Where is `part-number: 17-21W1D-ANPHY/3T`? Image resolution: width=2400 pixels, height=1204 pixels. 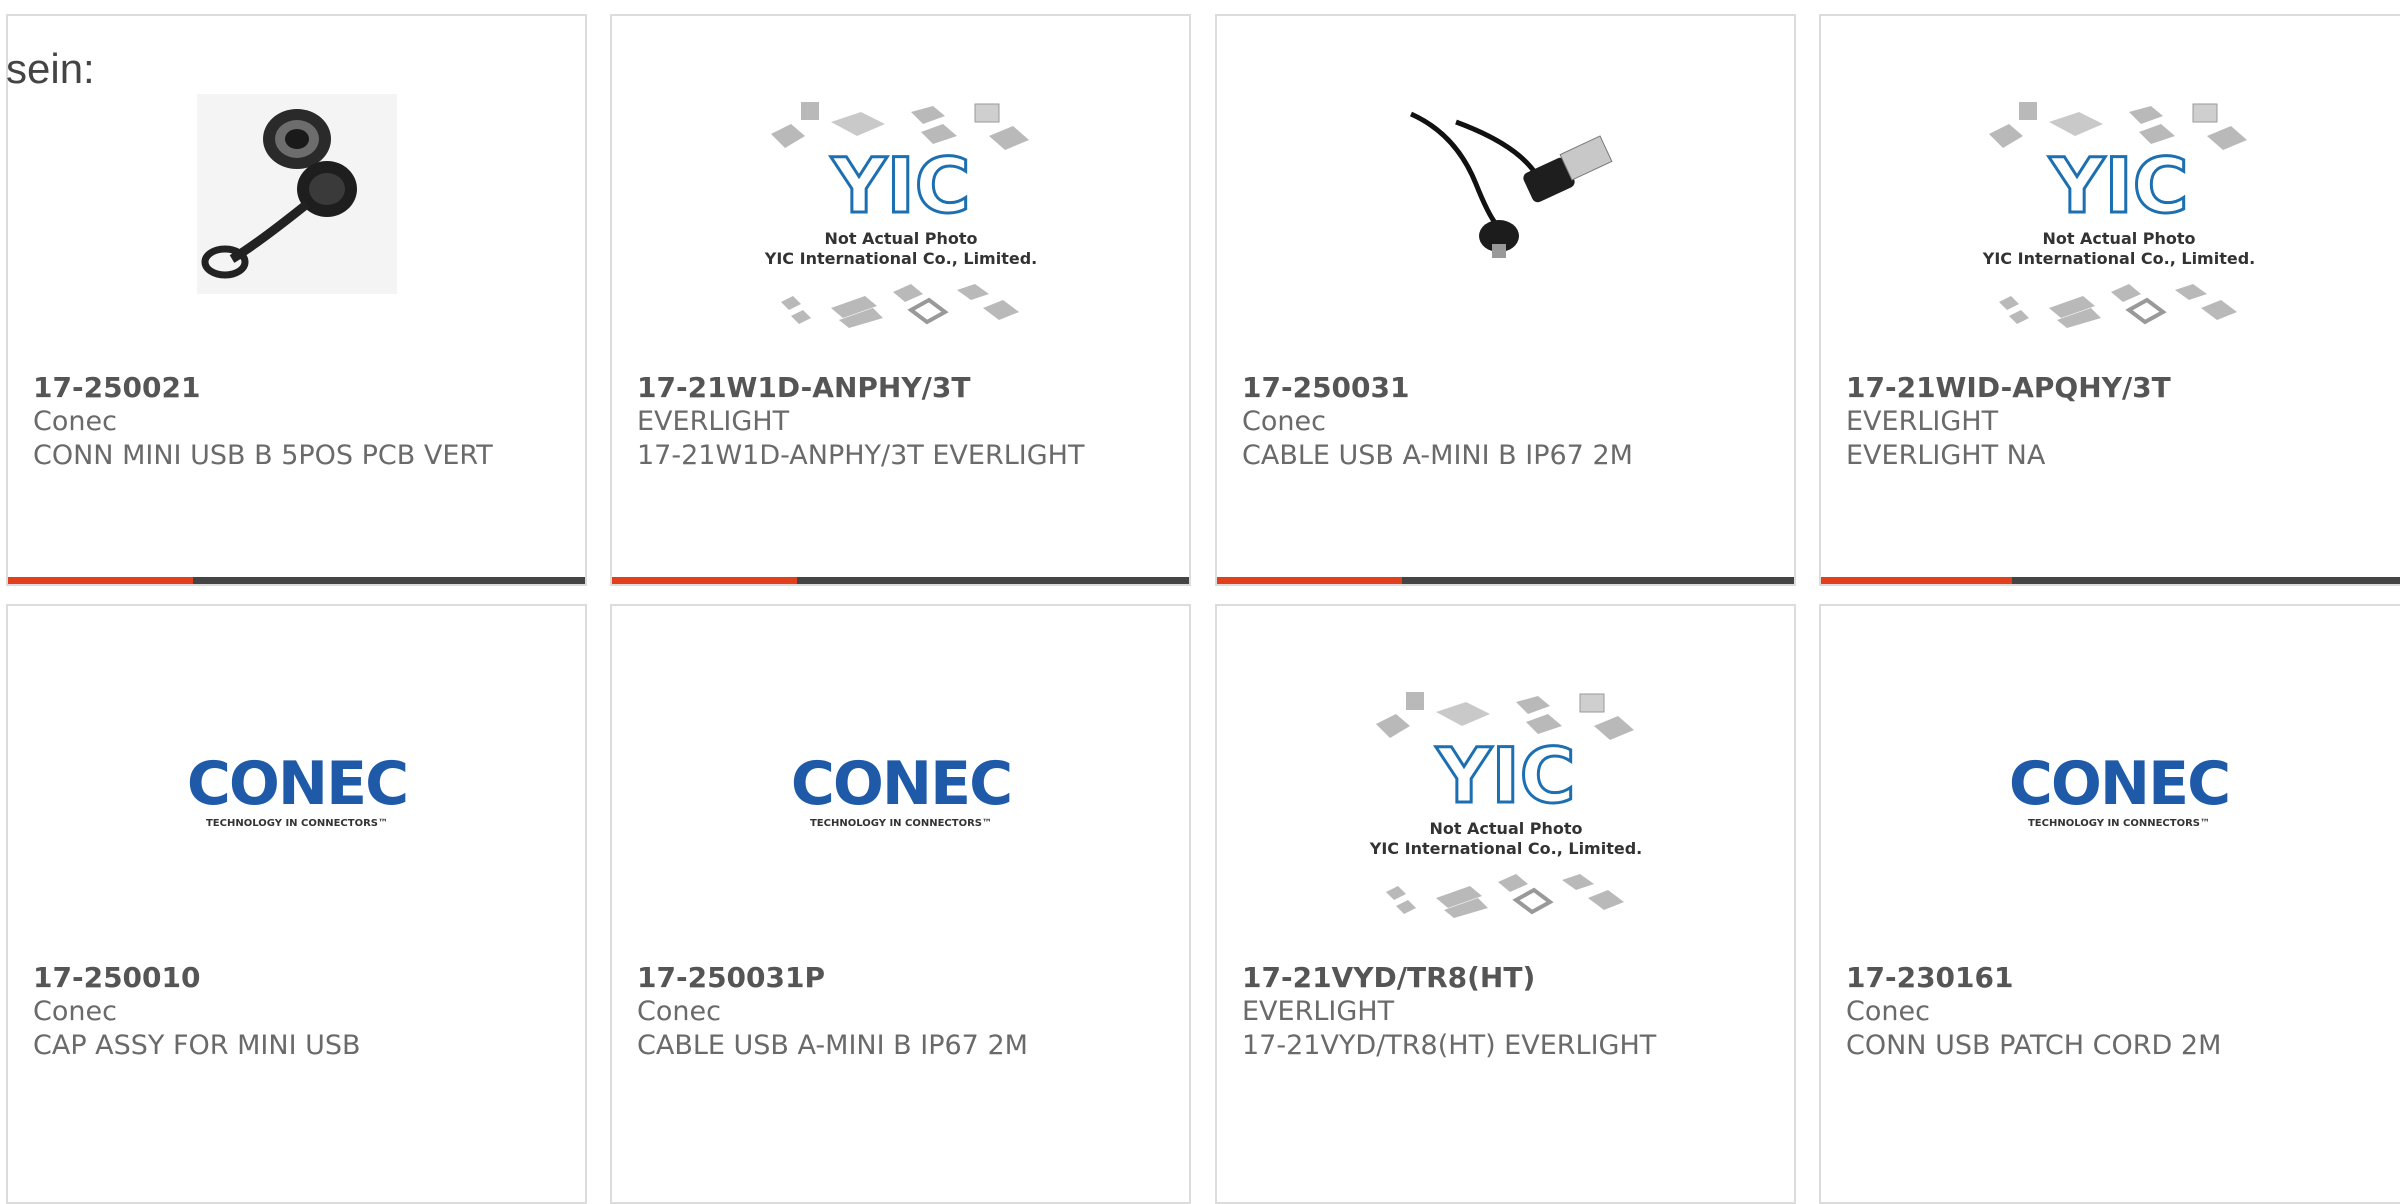 part-number: 17-21W1D-ANPHY/3T is located at coordinates (904, 388).